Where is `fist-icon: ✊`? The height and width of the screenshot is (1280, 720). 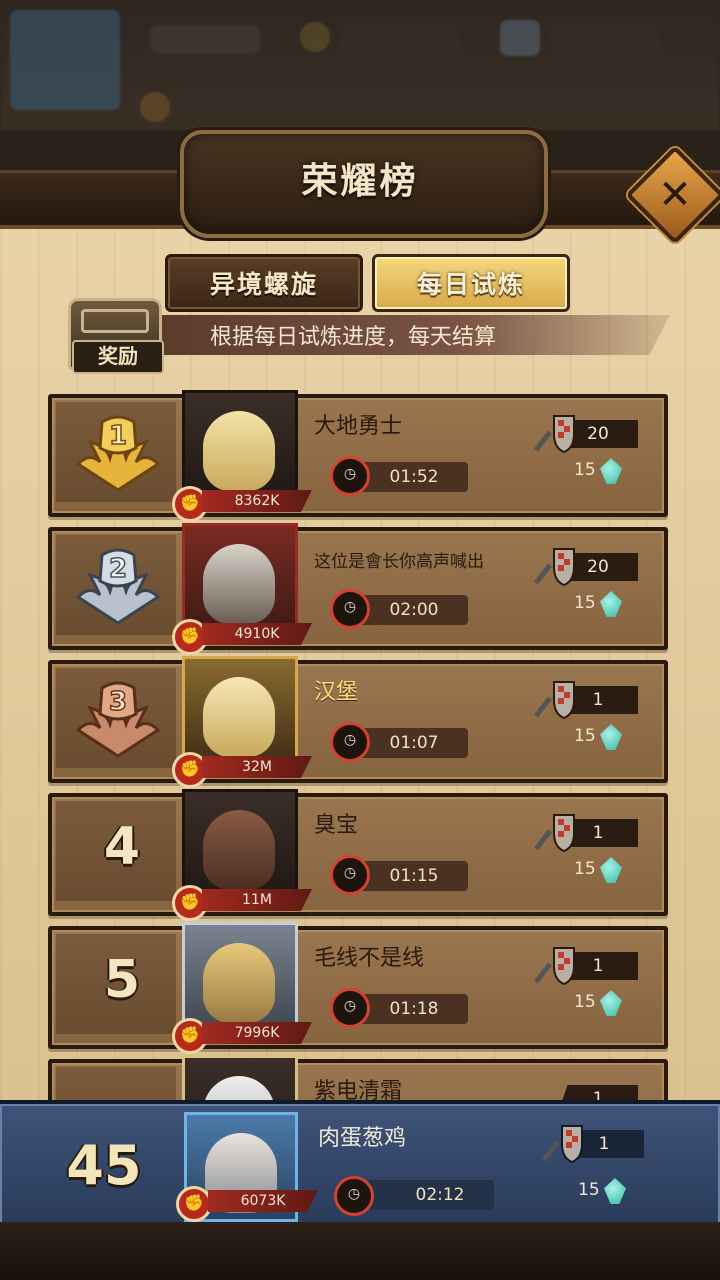
fist-icon: ✊ is located at coordinates (194, 1204).